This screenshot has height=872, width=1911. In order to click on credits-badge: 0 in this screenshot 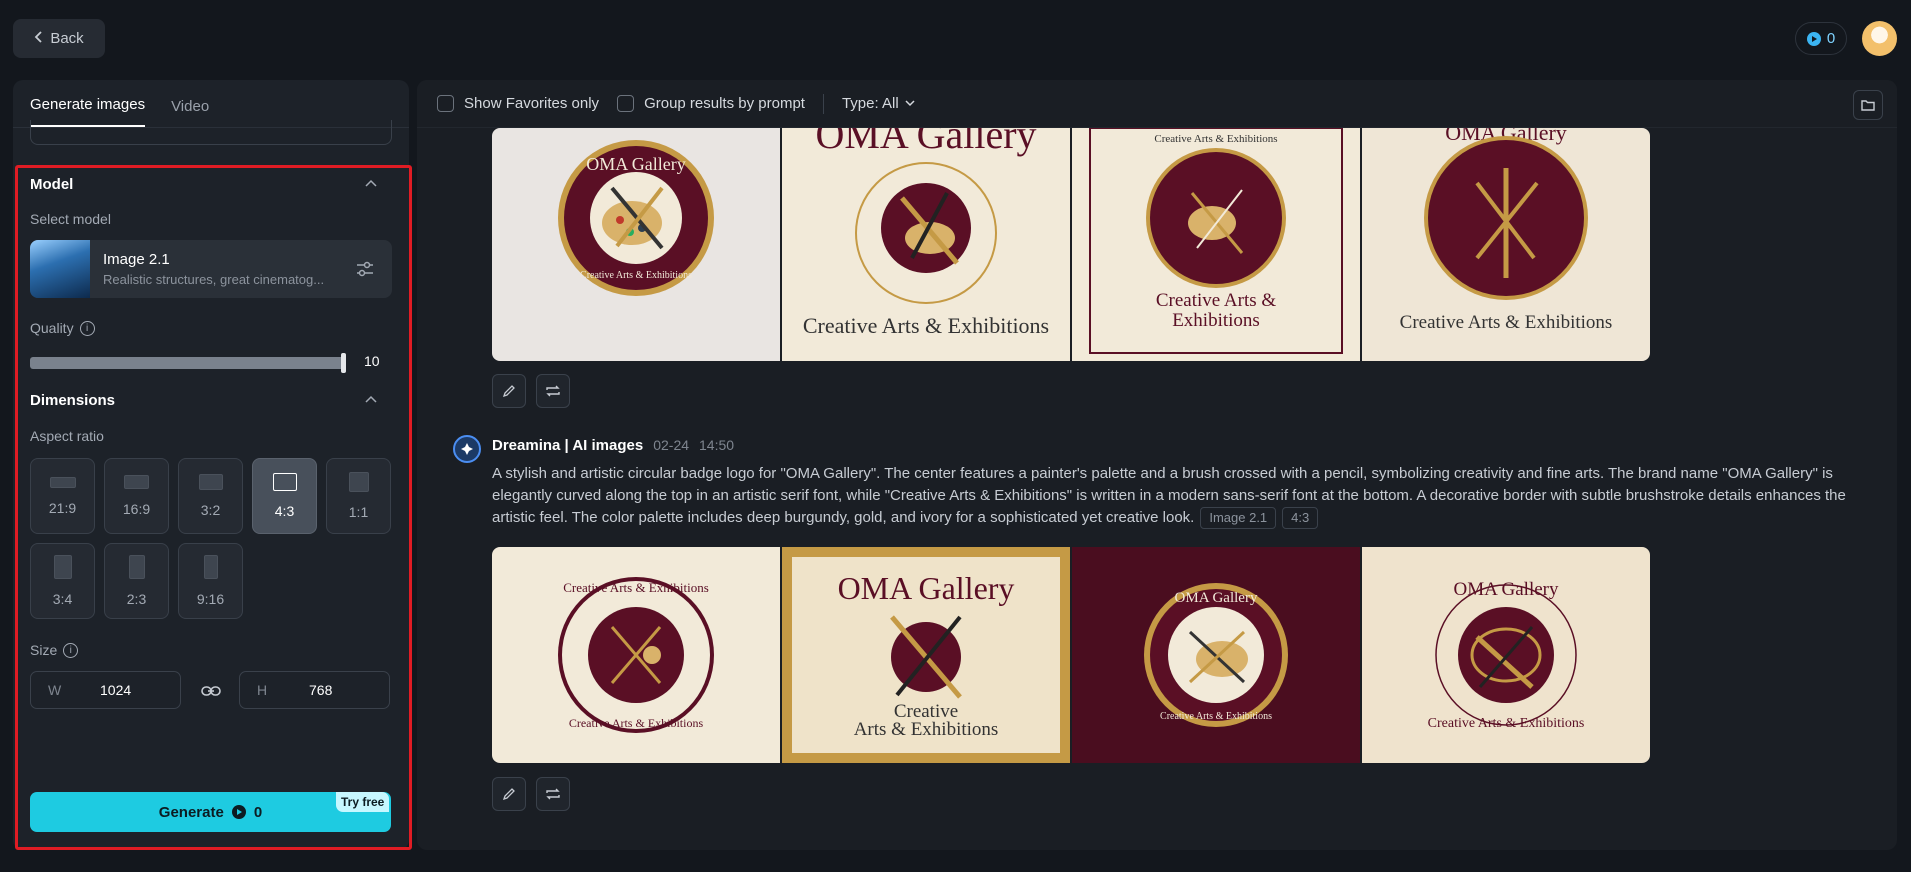, I will do `click(1821, 38)`.